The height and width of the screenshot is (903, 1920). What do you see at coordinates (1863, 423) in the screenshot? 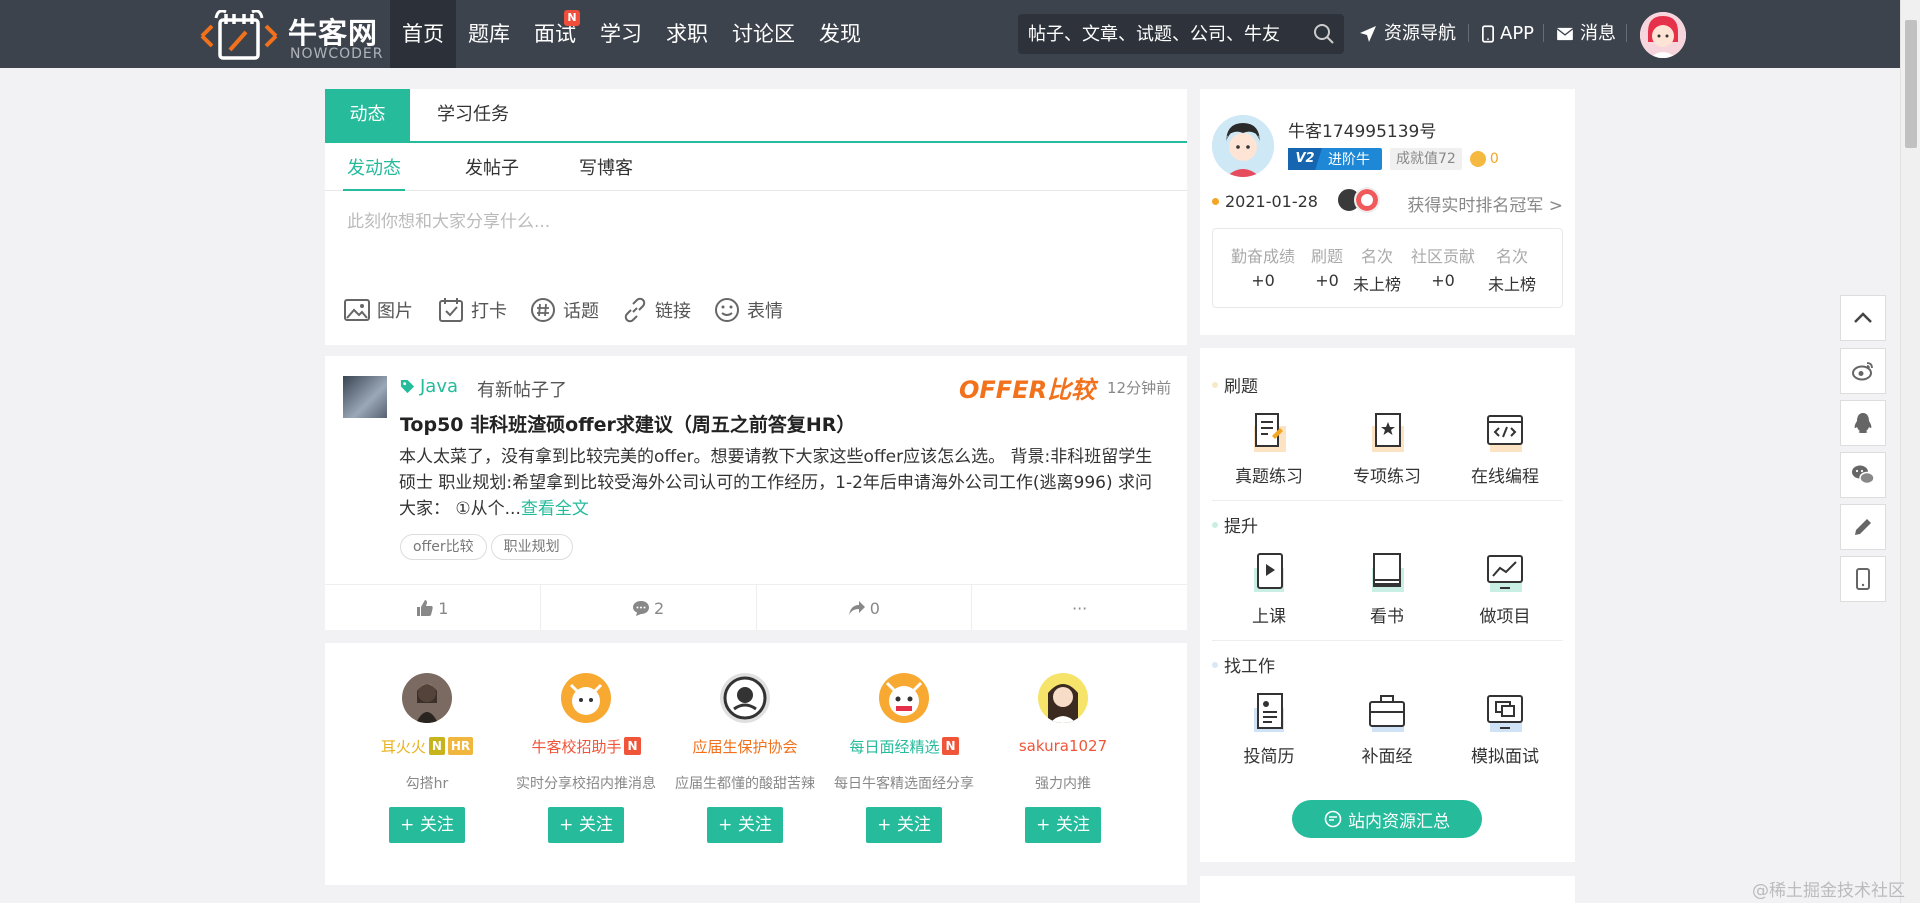
I see `qq-share-button` at bounding box center [1863, 423].